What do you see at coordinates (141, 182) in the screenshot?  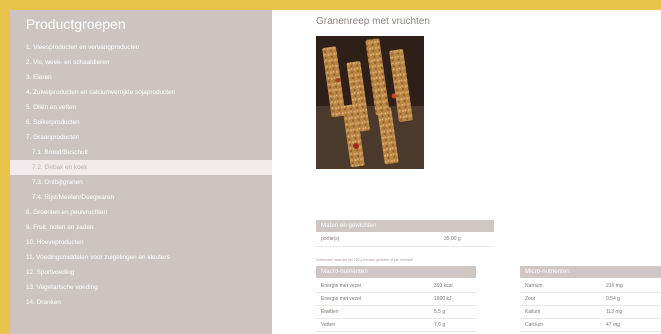 I see `sidebar-item: 7.3. Ontbijtgranen` at bounding box center [141, 182].